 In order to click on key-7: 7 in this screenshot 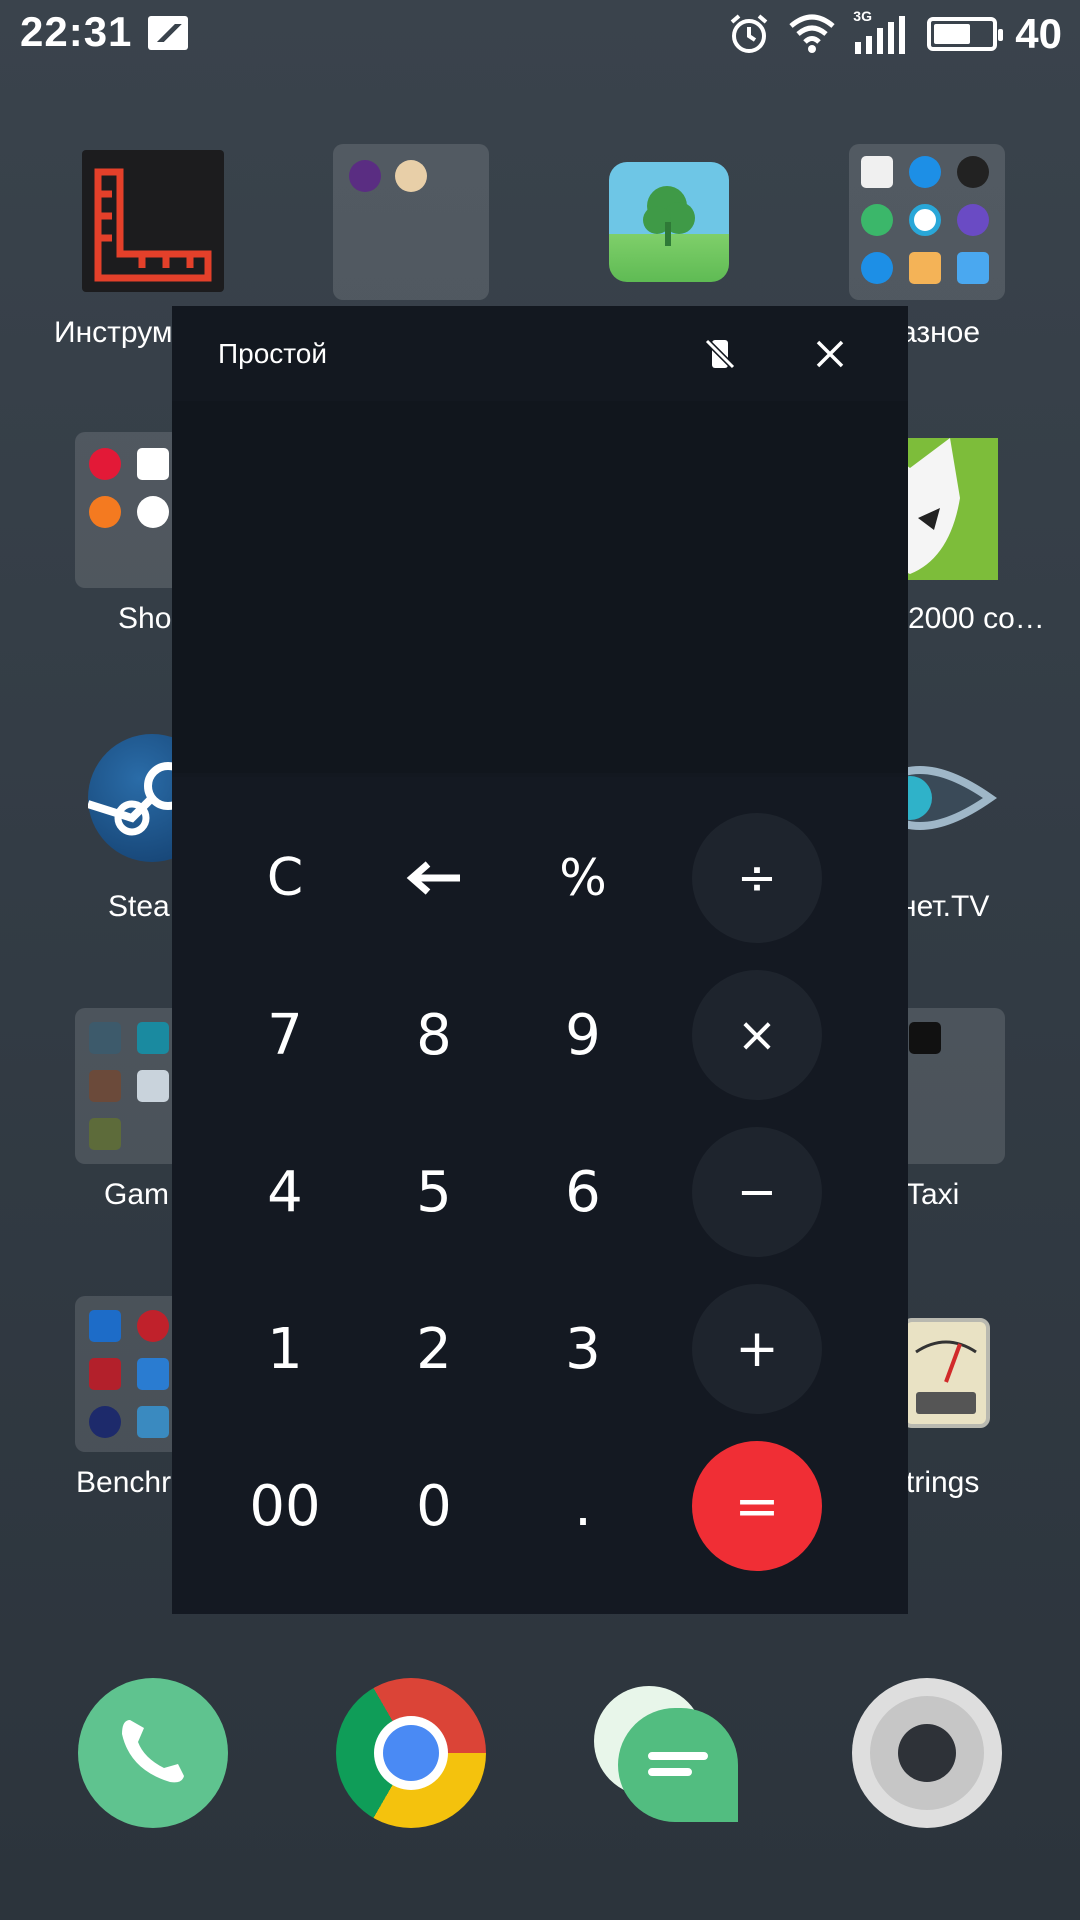, I will do `click(285, 1035)`.